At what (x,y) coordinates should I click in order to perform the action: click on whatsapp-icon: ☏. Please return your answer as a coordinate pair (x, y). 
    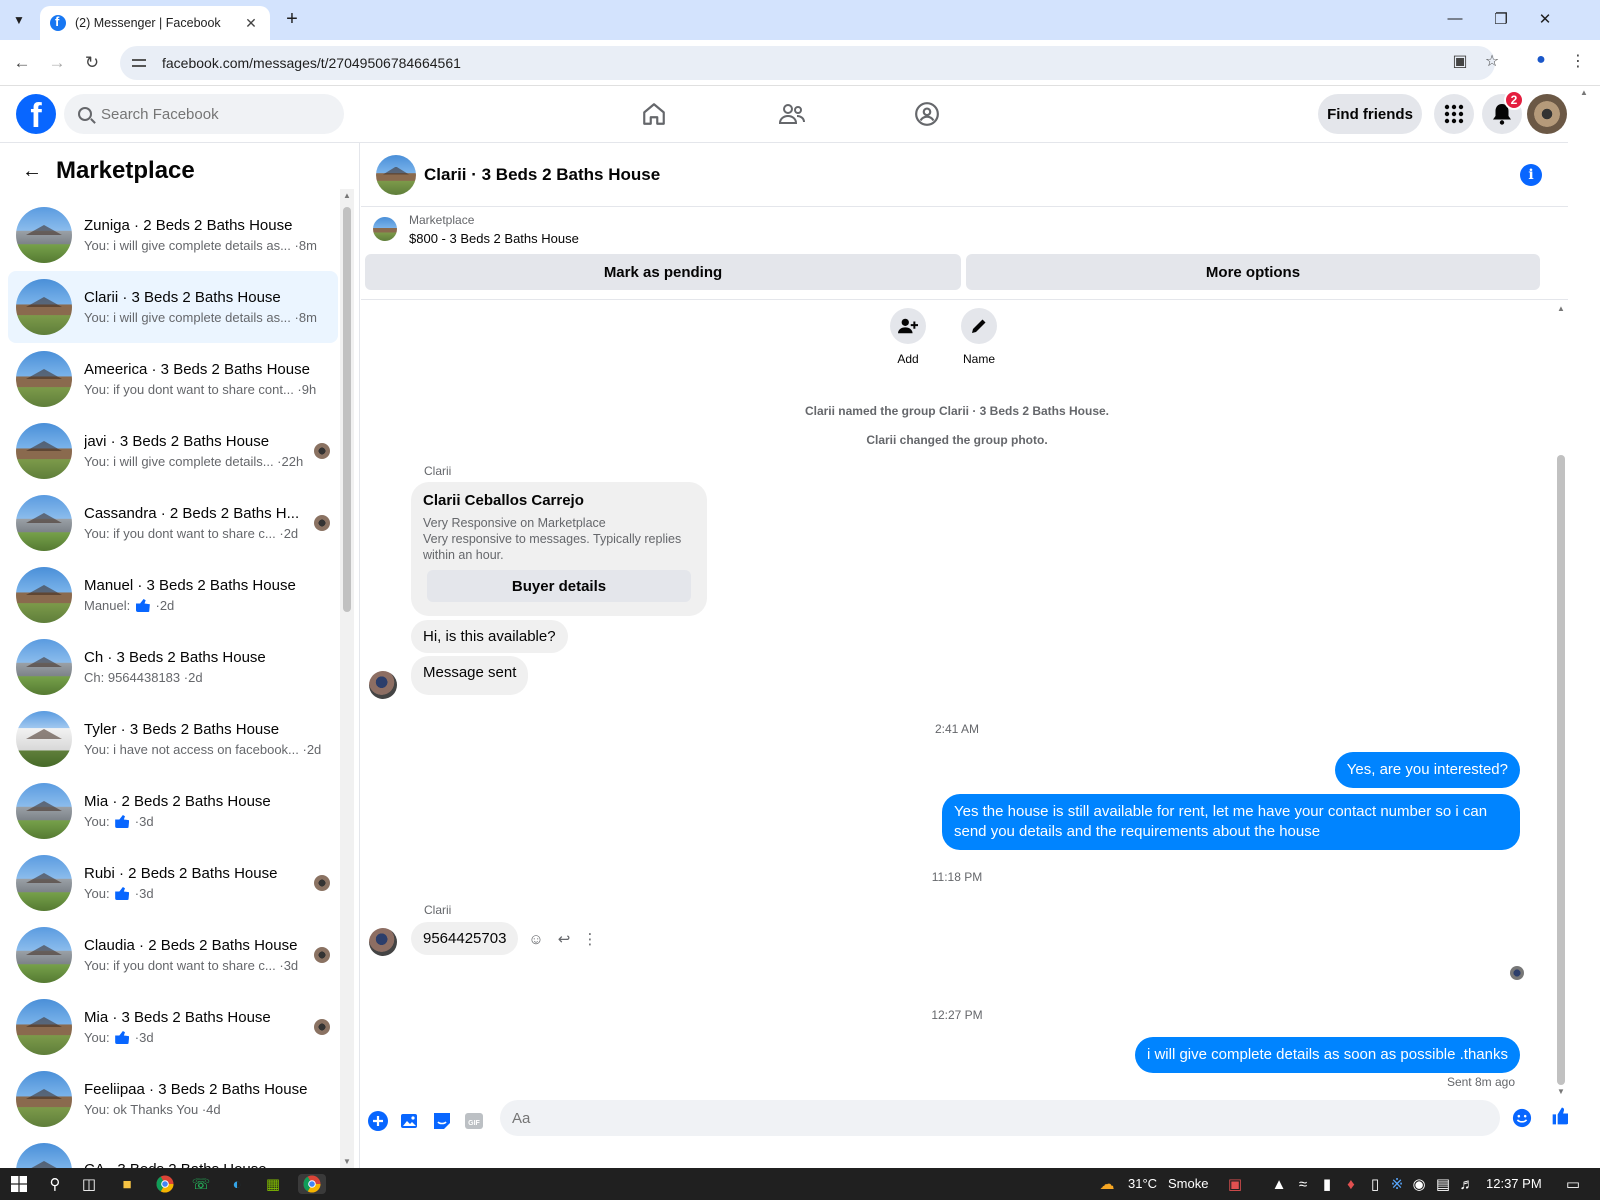
    Looking at the image, I should click on (201, 1184).